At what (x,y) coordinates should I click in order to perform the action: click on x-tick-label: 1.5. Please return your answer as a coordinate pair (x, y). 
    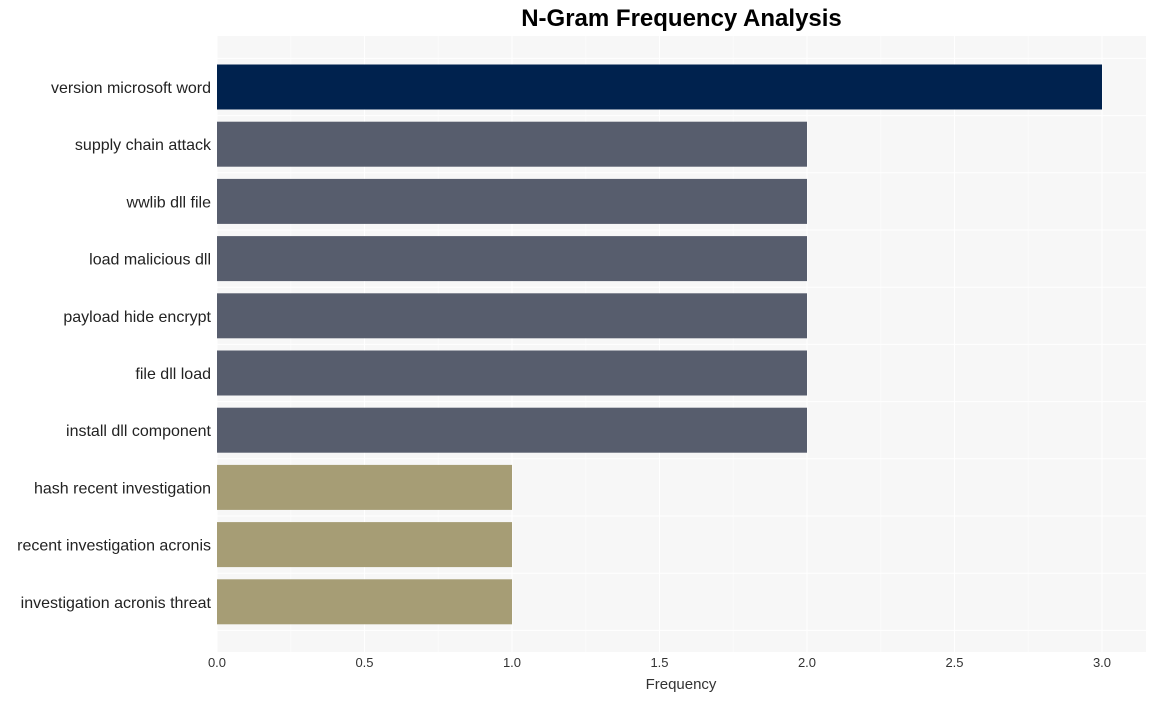
    Looking at the image, I should click on (659, 662).